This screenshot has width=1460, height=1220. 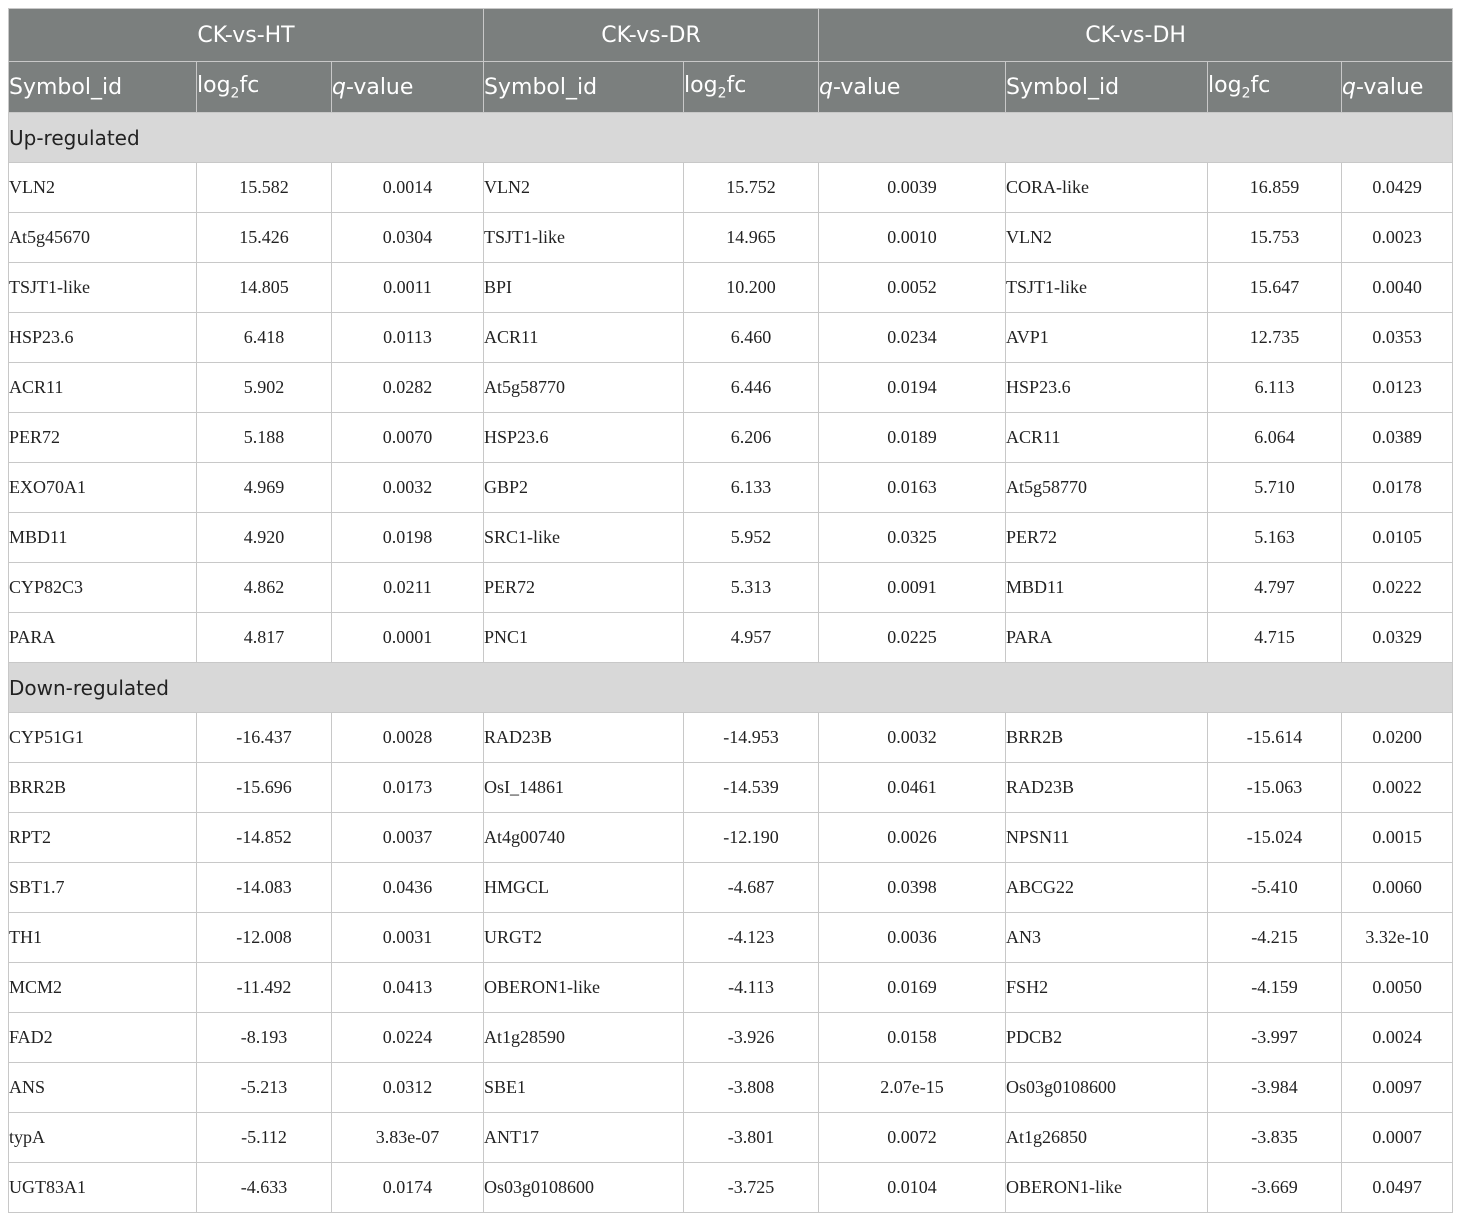 What do you see at coordinates (407, 1037) in the screenshot?
I see `qvalue-cell: 0.0224` at bounding box center [407, 1037].